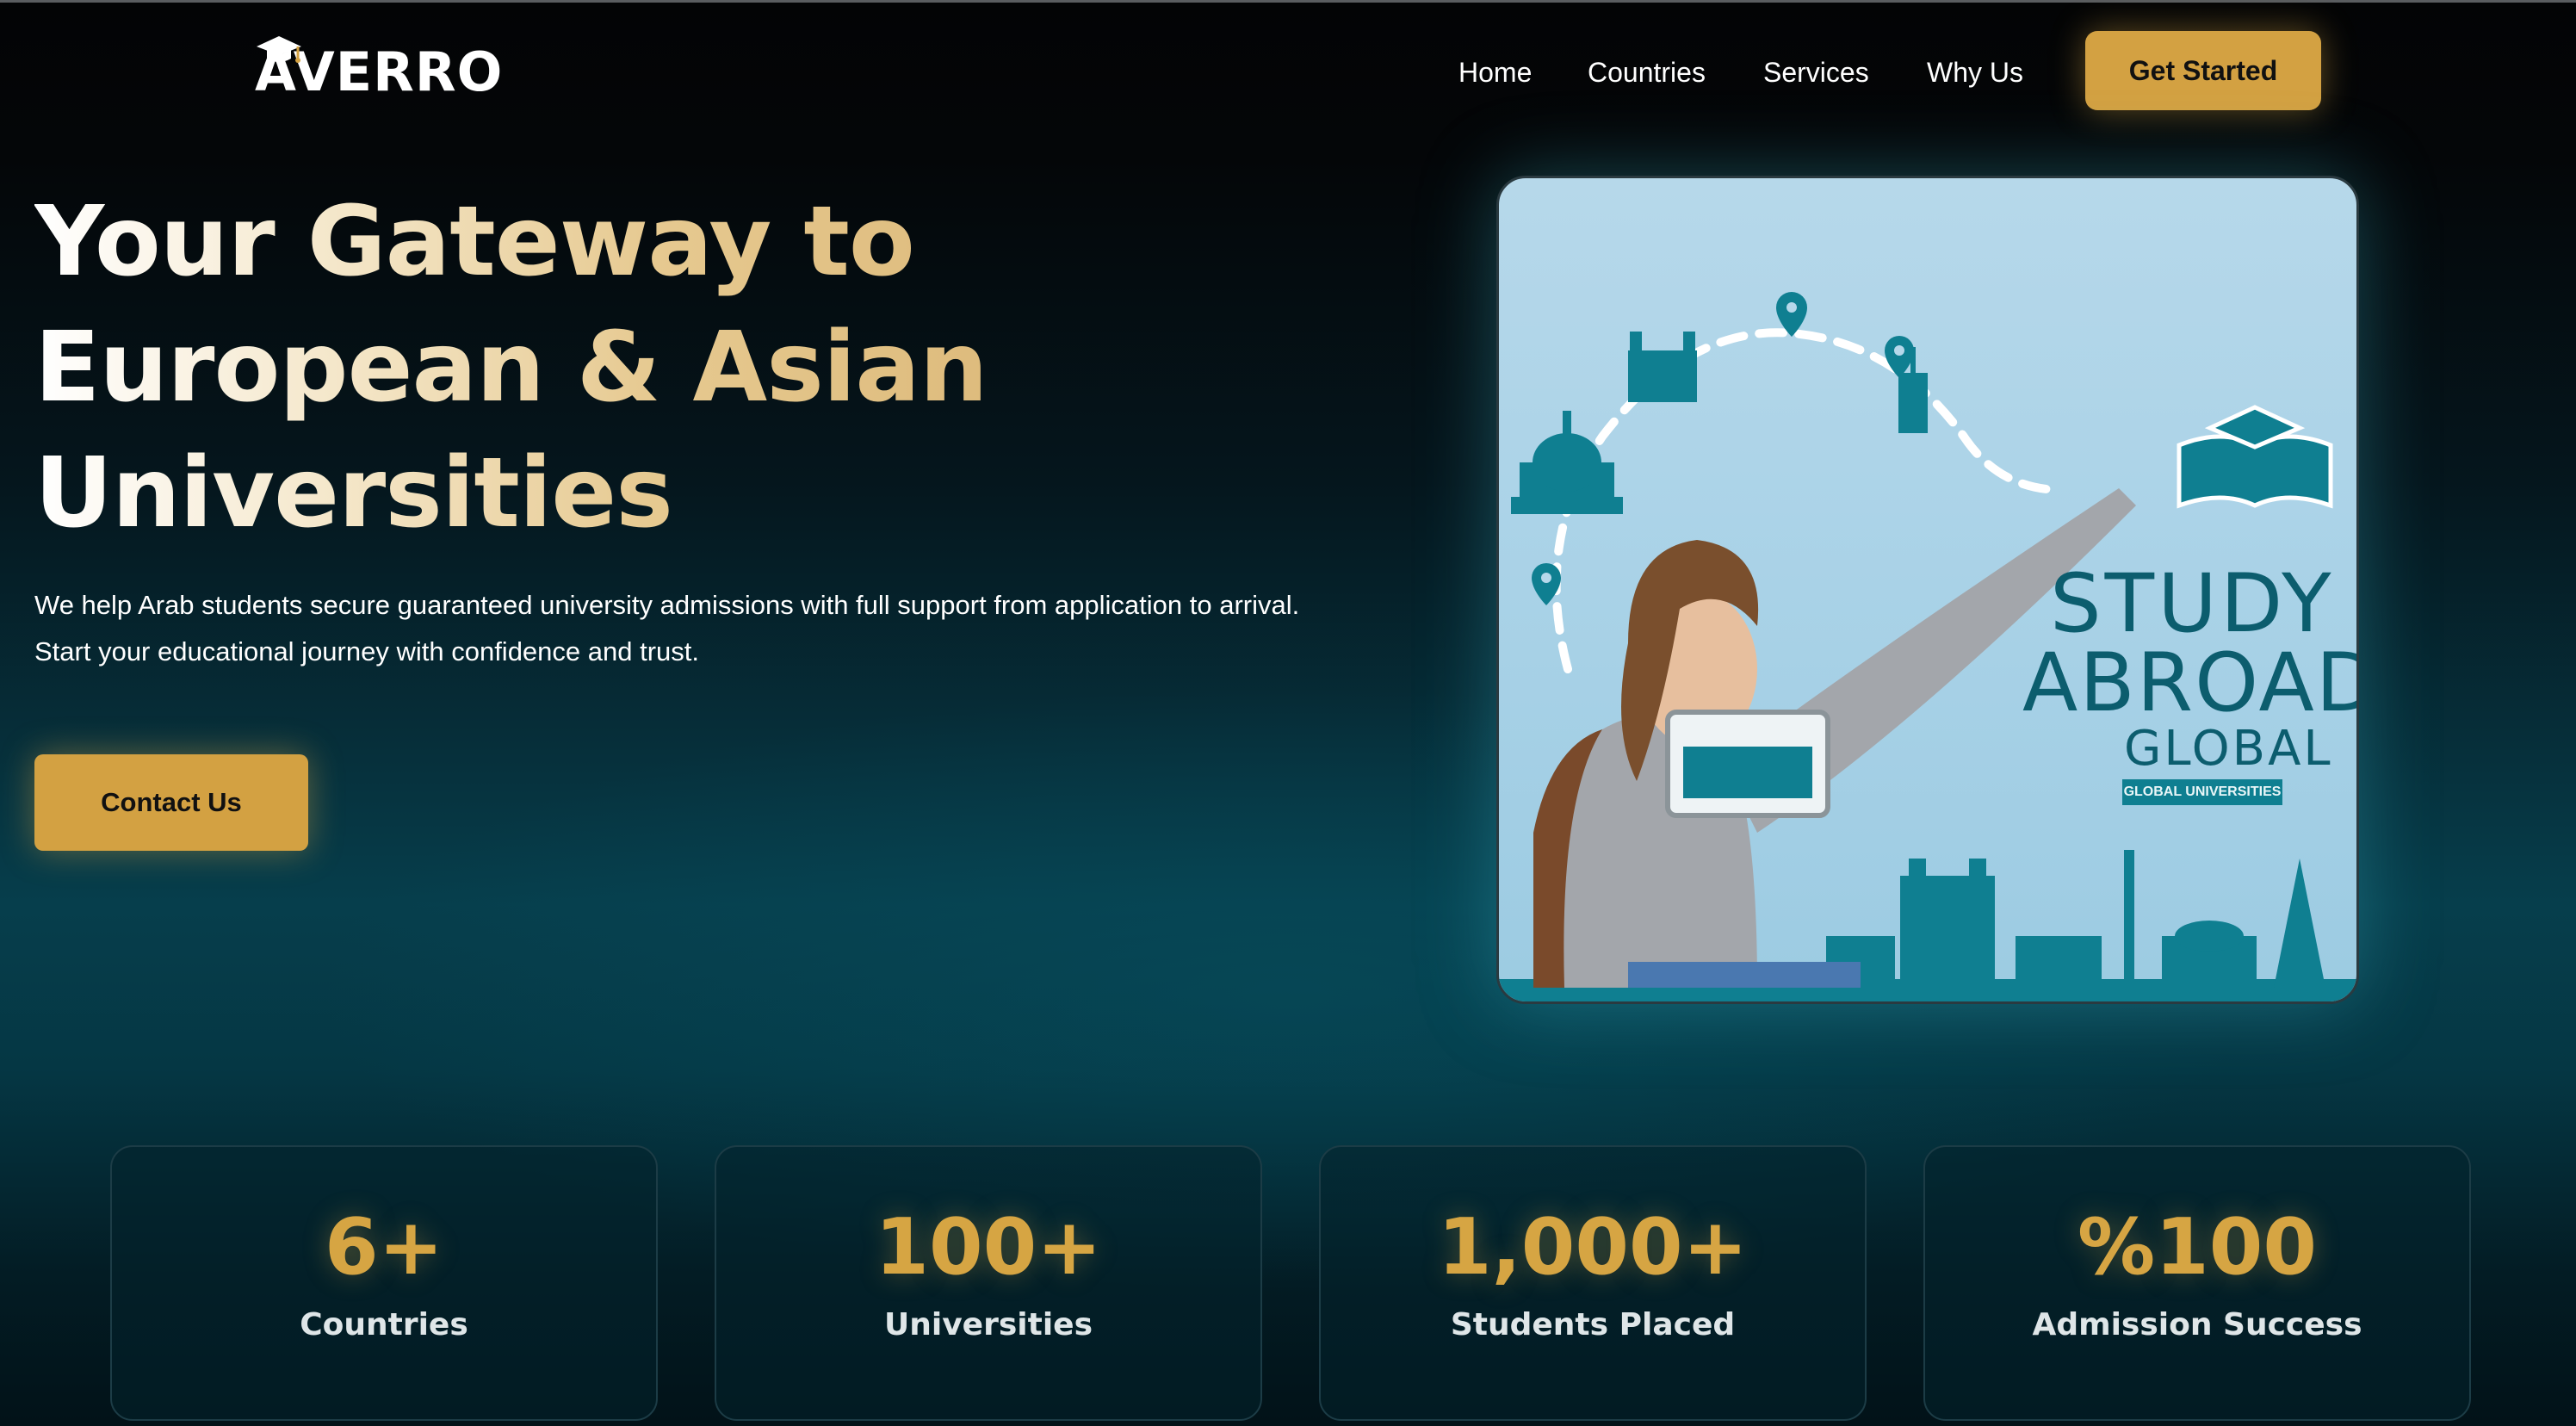 This screenshot has width=2576, height=1426. Describe the element at coordinates (353, 493) in the screenshot. I see `hero-title-line-3: Universities` at that location.